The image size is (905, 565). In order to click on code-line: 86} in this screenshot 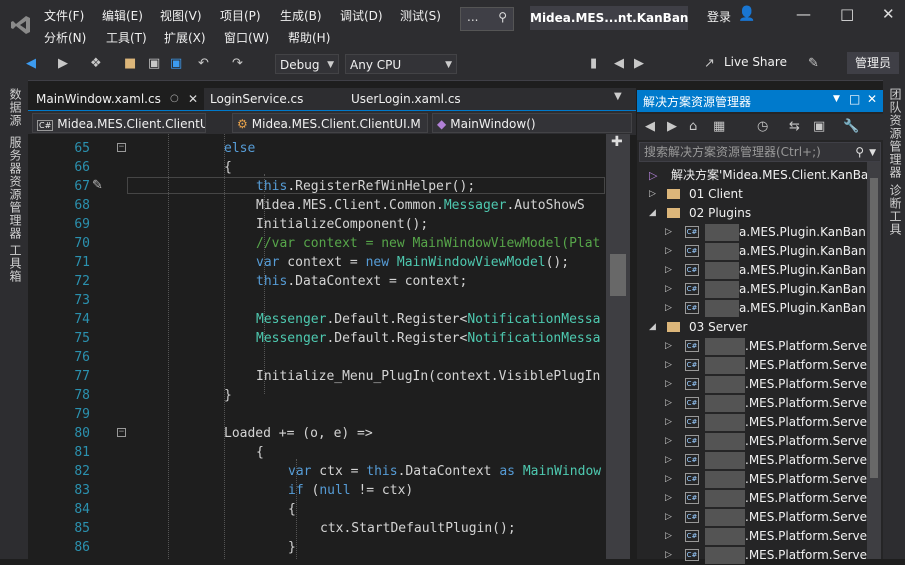, I will do `click(324, 547)`.